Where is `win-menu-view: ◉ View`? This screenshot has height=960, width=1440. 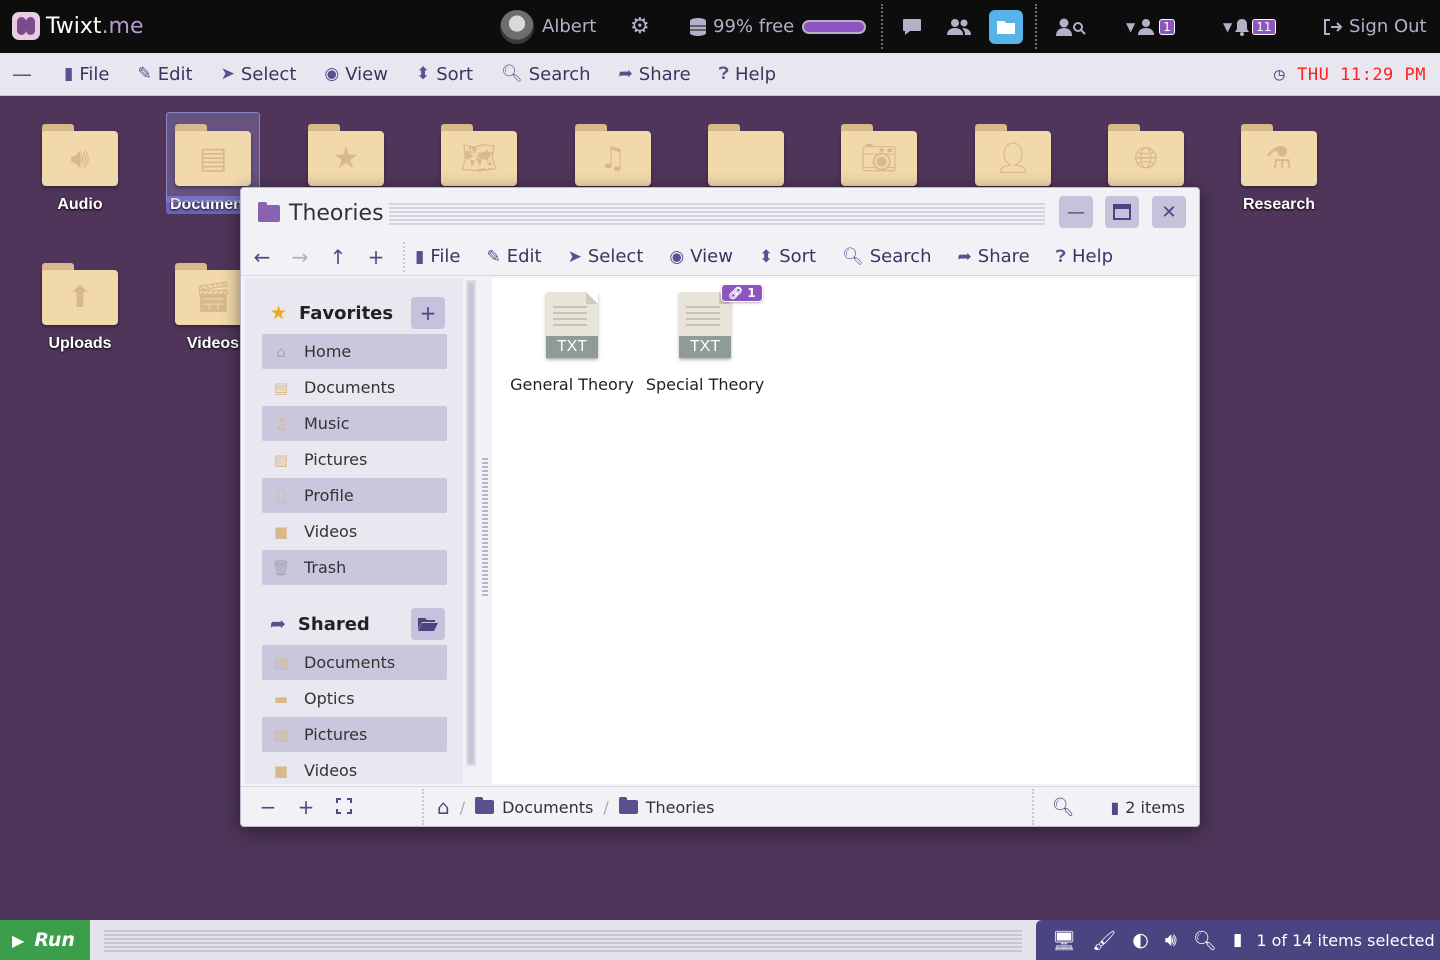
win-menu-view: ◉ View is located at coordinates (701, 256).